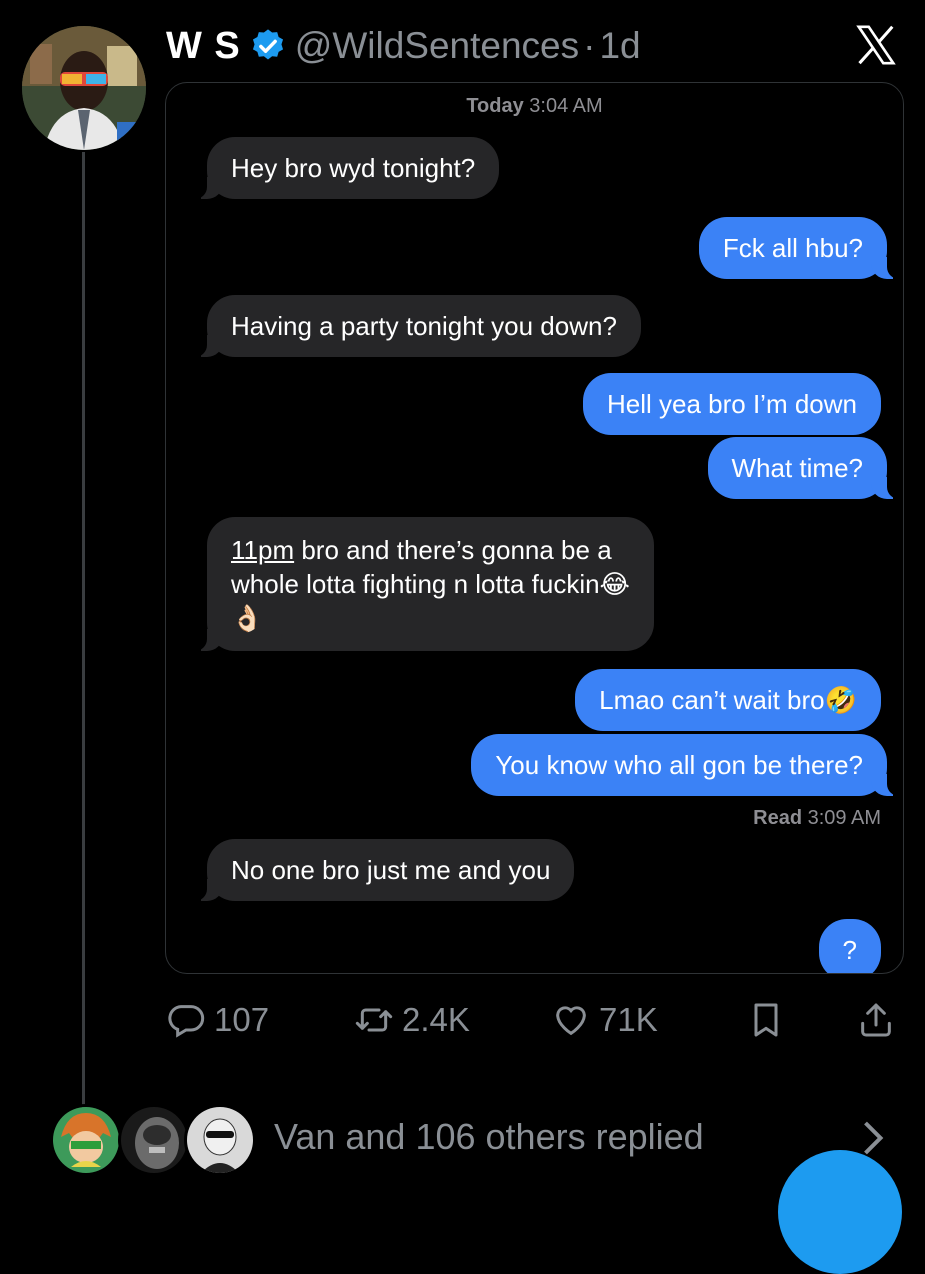 Image resolution: width=925 pixels, height=1274 pixels. Describe the element at coordinates (242, 1019) in the screenshot. I see `reply-count: 107` at that location.